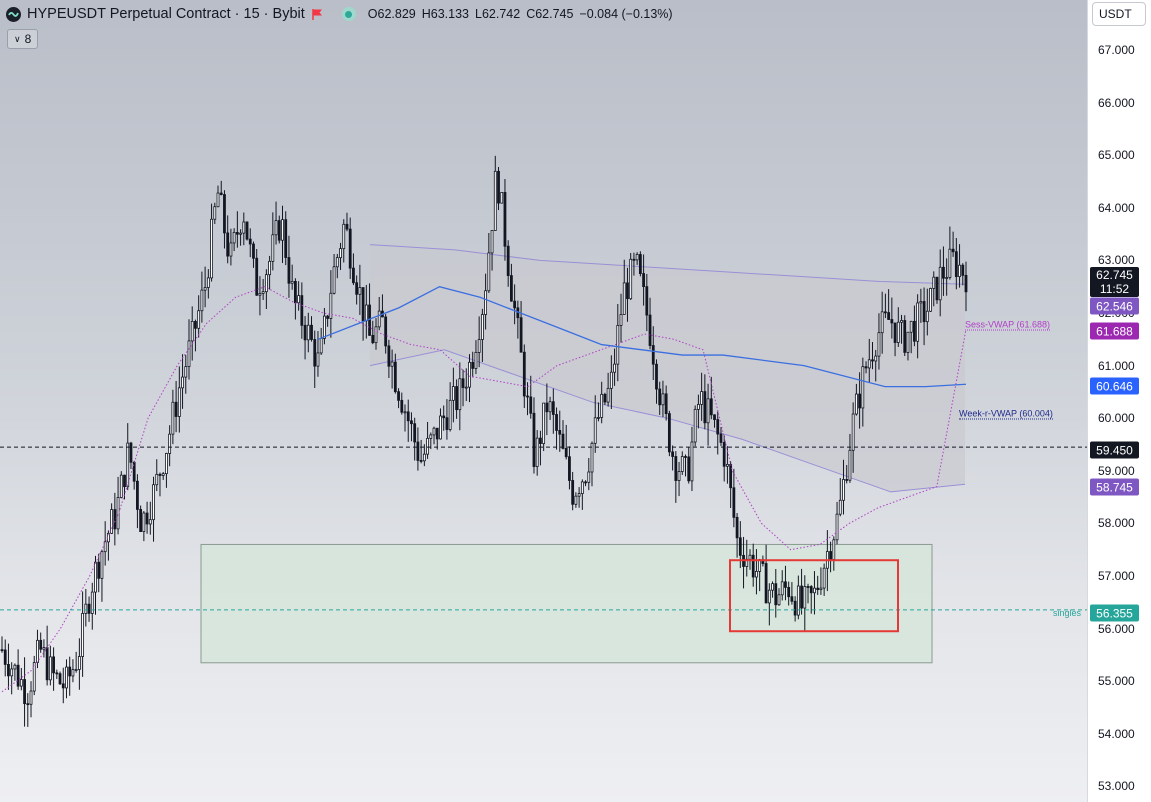 The image size is (1151, 802). Describe the element at coordinates (1119, 14) in the screenshot. I see `currency-select: USDT` at that location.